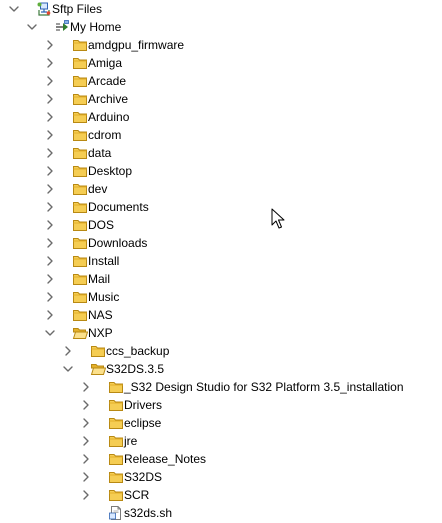  What do you see at coordinates (95, 27) in the screenshot?
I see `tree-row-label: My Home` at bounding box center [95, 27].